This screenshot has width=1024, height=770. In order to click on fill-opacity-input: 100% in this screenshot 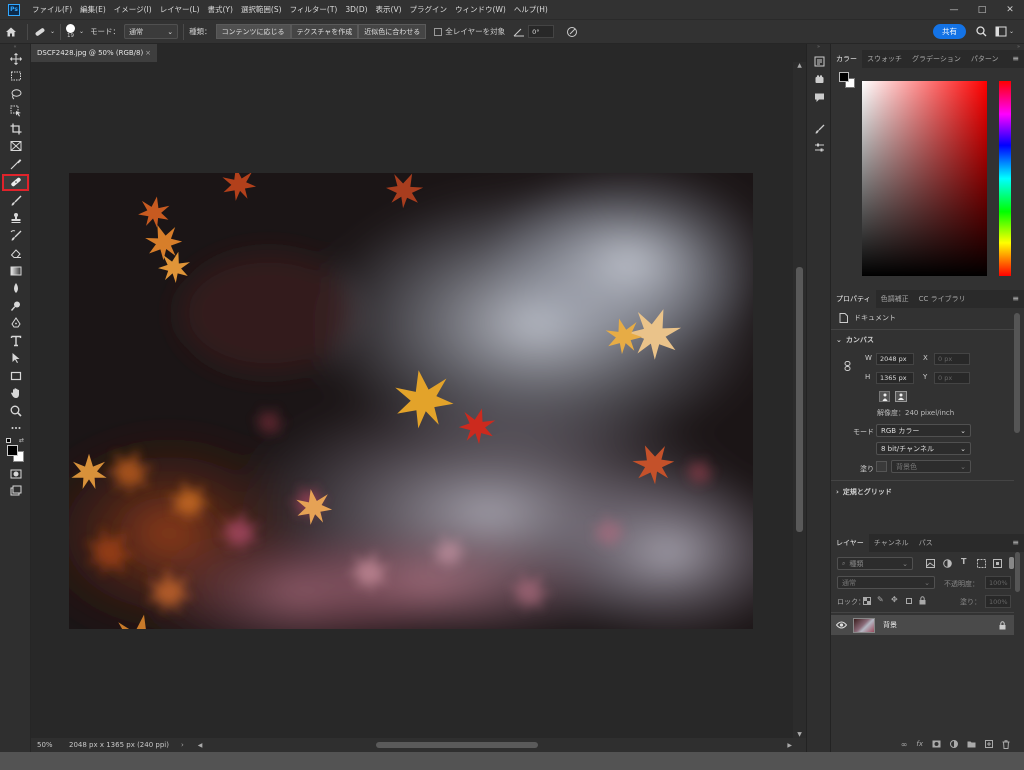, I will do `click(998, 601)`.